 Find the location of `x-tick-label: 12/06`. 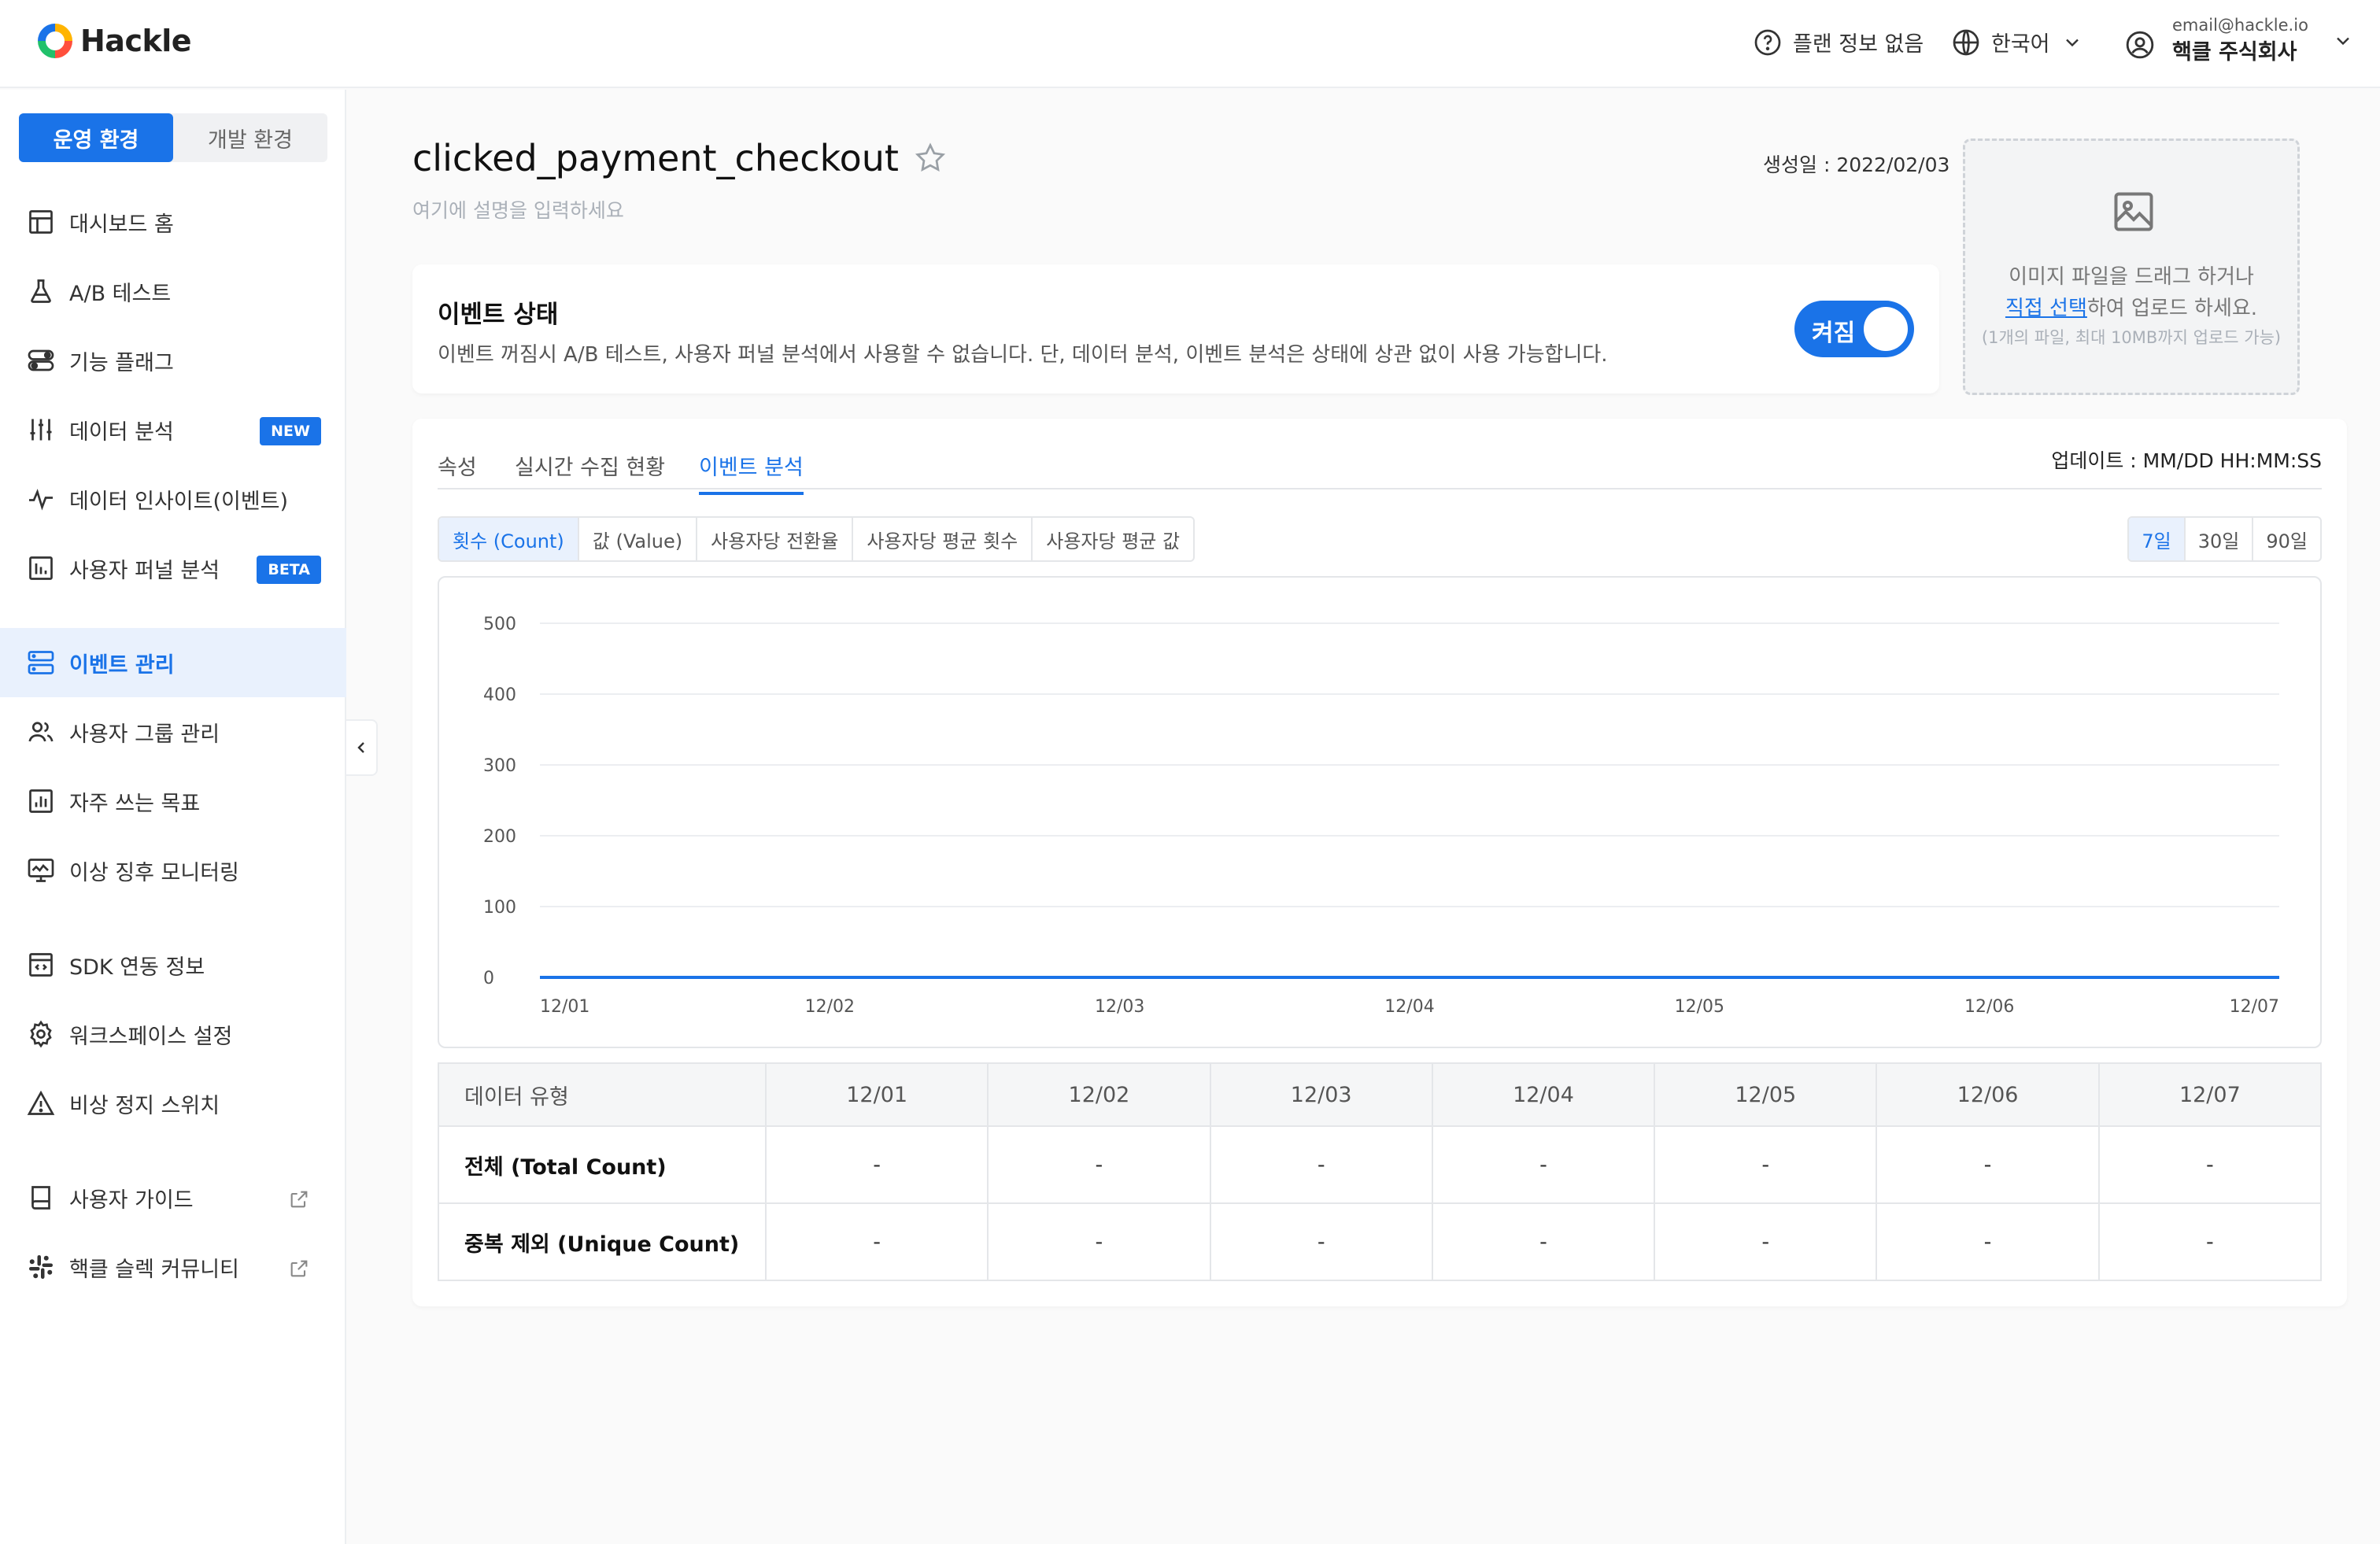

x-tick-label: 12/06 is located at coordinates (1989, 1007).